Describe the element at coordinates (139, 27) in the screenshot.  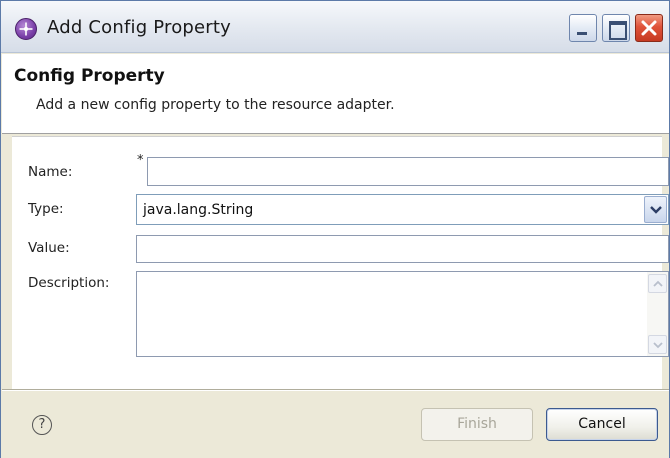
I see `window-title: Add Config Property` at that location.